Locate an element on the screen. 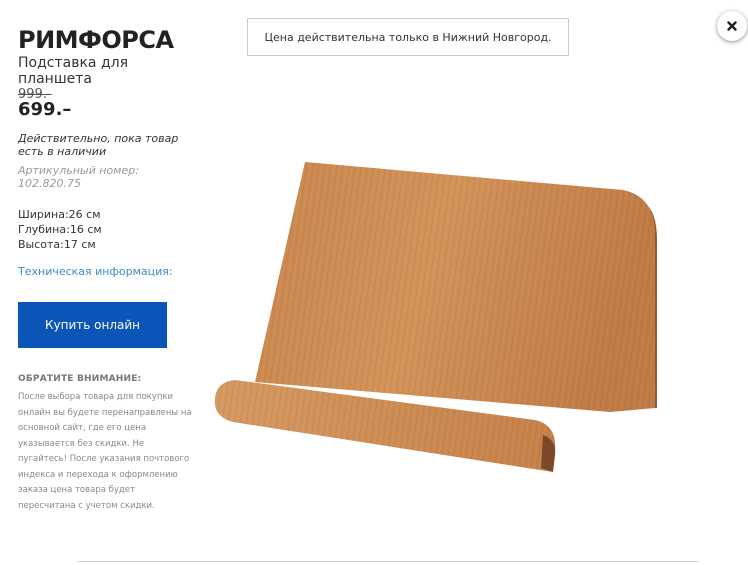 The width and height of the screenshot is (748, 565). close-button is located at coordinates (732, 26).